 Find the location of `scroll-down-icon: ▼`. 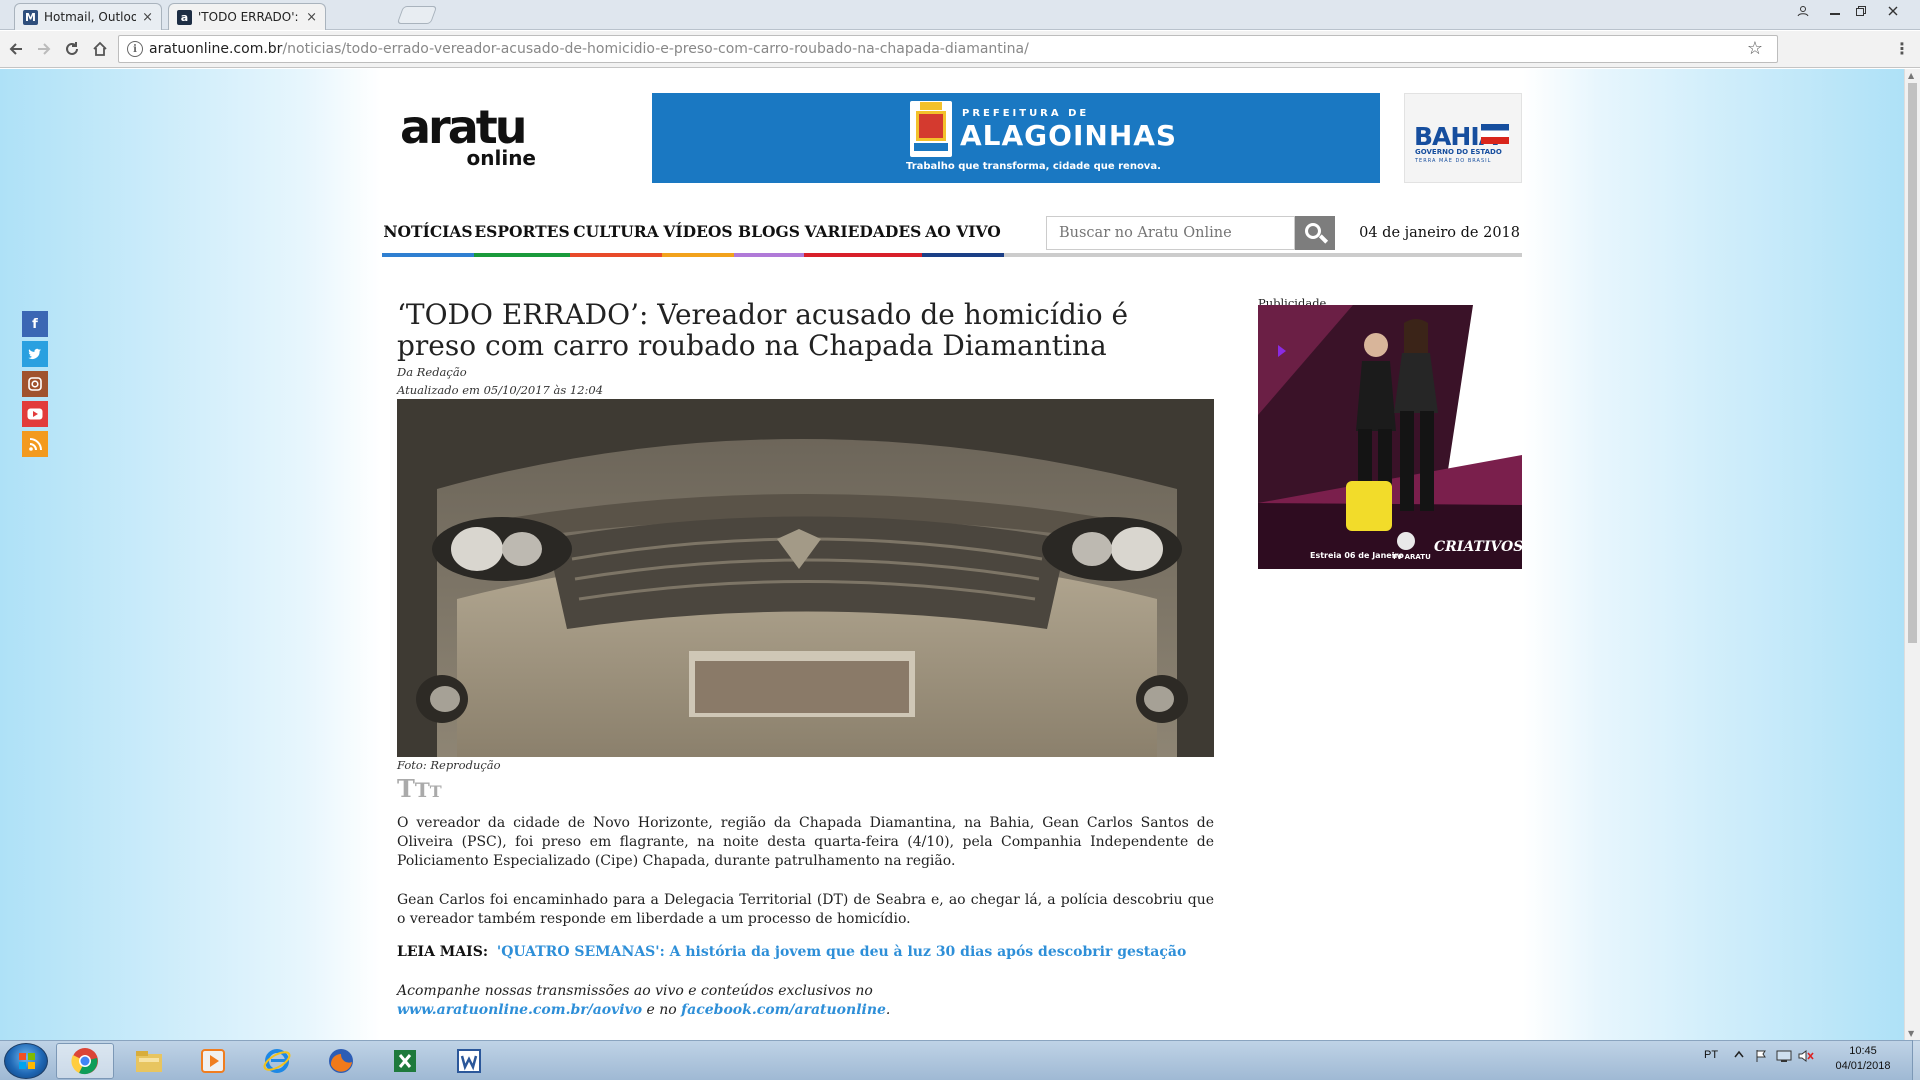

scroll-down-icon: ▼ is located at coordinates (1911, 1033).